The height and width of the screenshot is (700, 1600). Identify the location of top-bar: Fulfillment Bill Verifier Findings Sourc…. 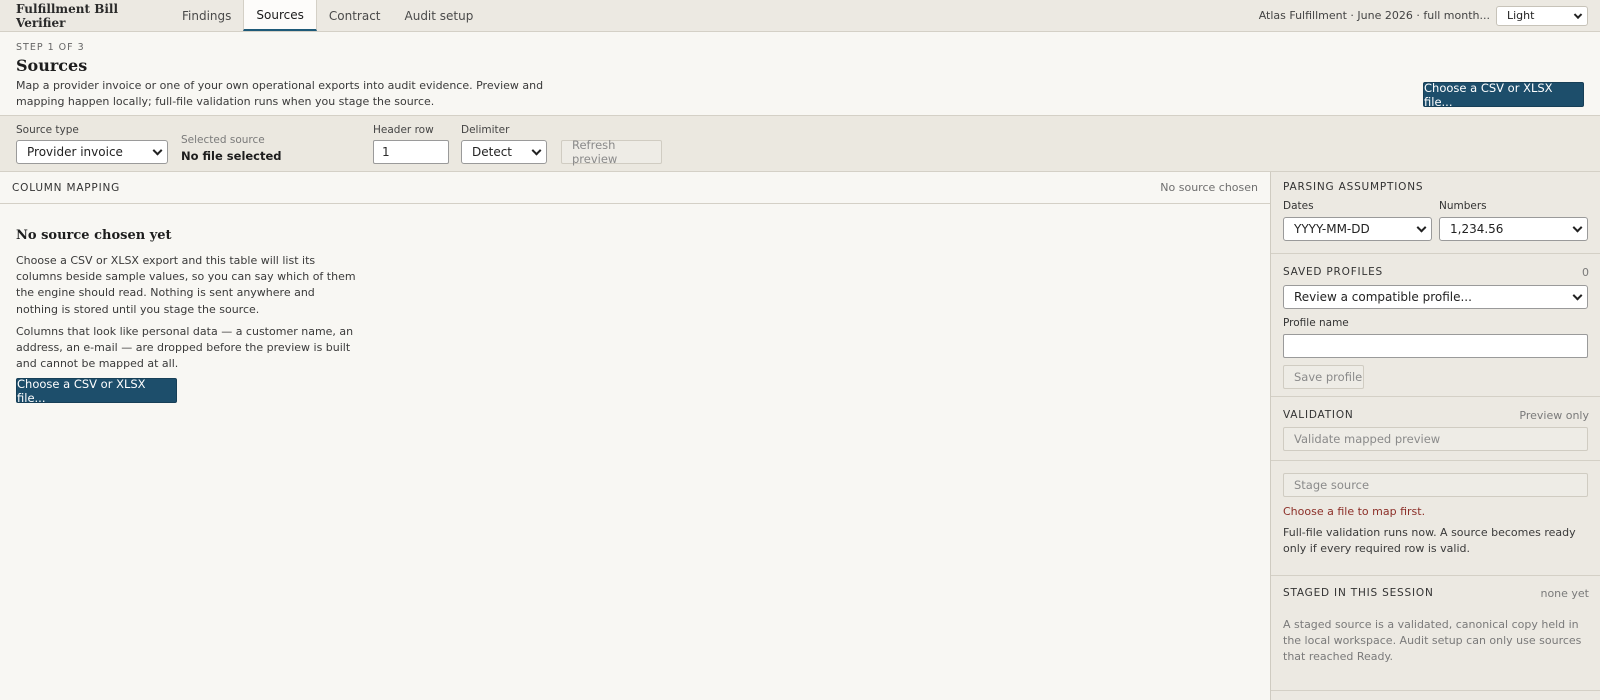
(800, 16).